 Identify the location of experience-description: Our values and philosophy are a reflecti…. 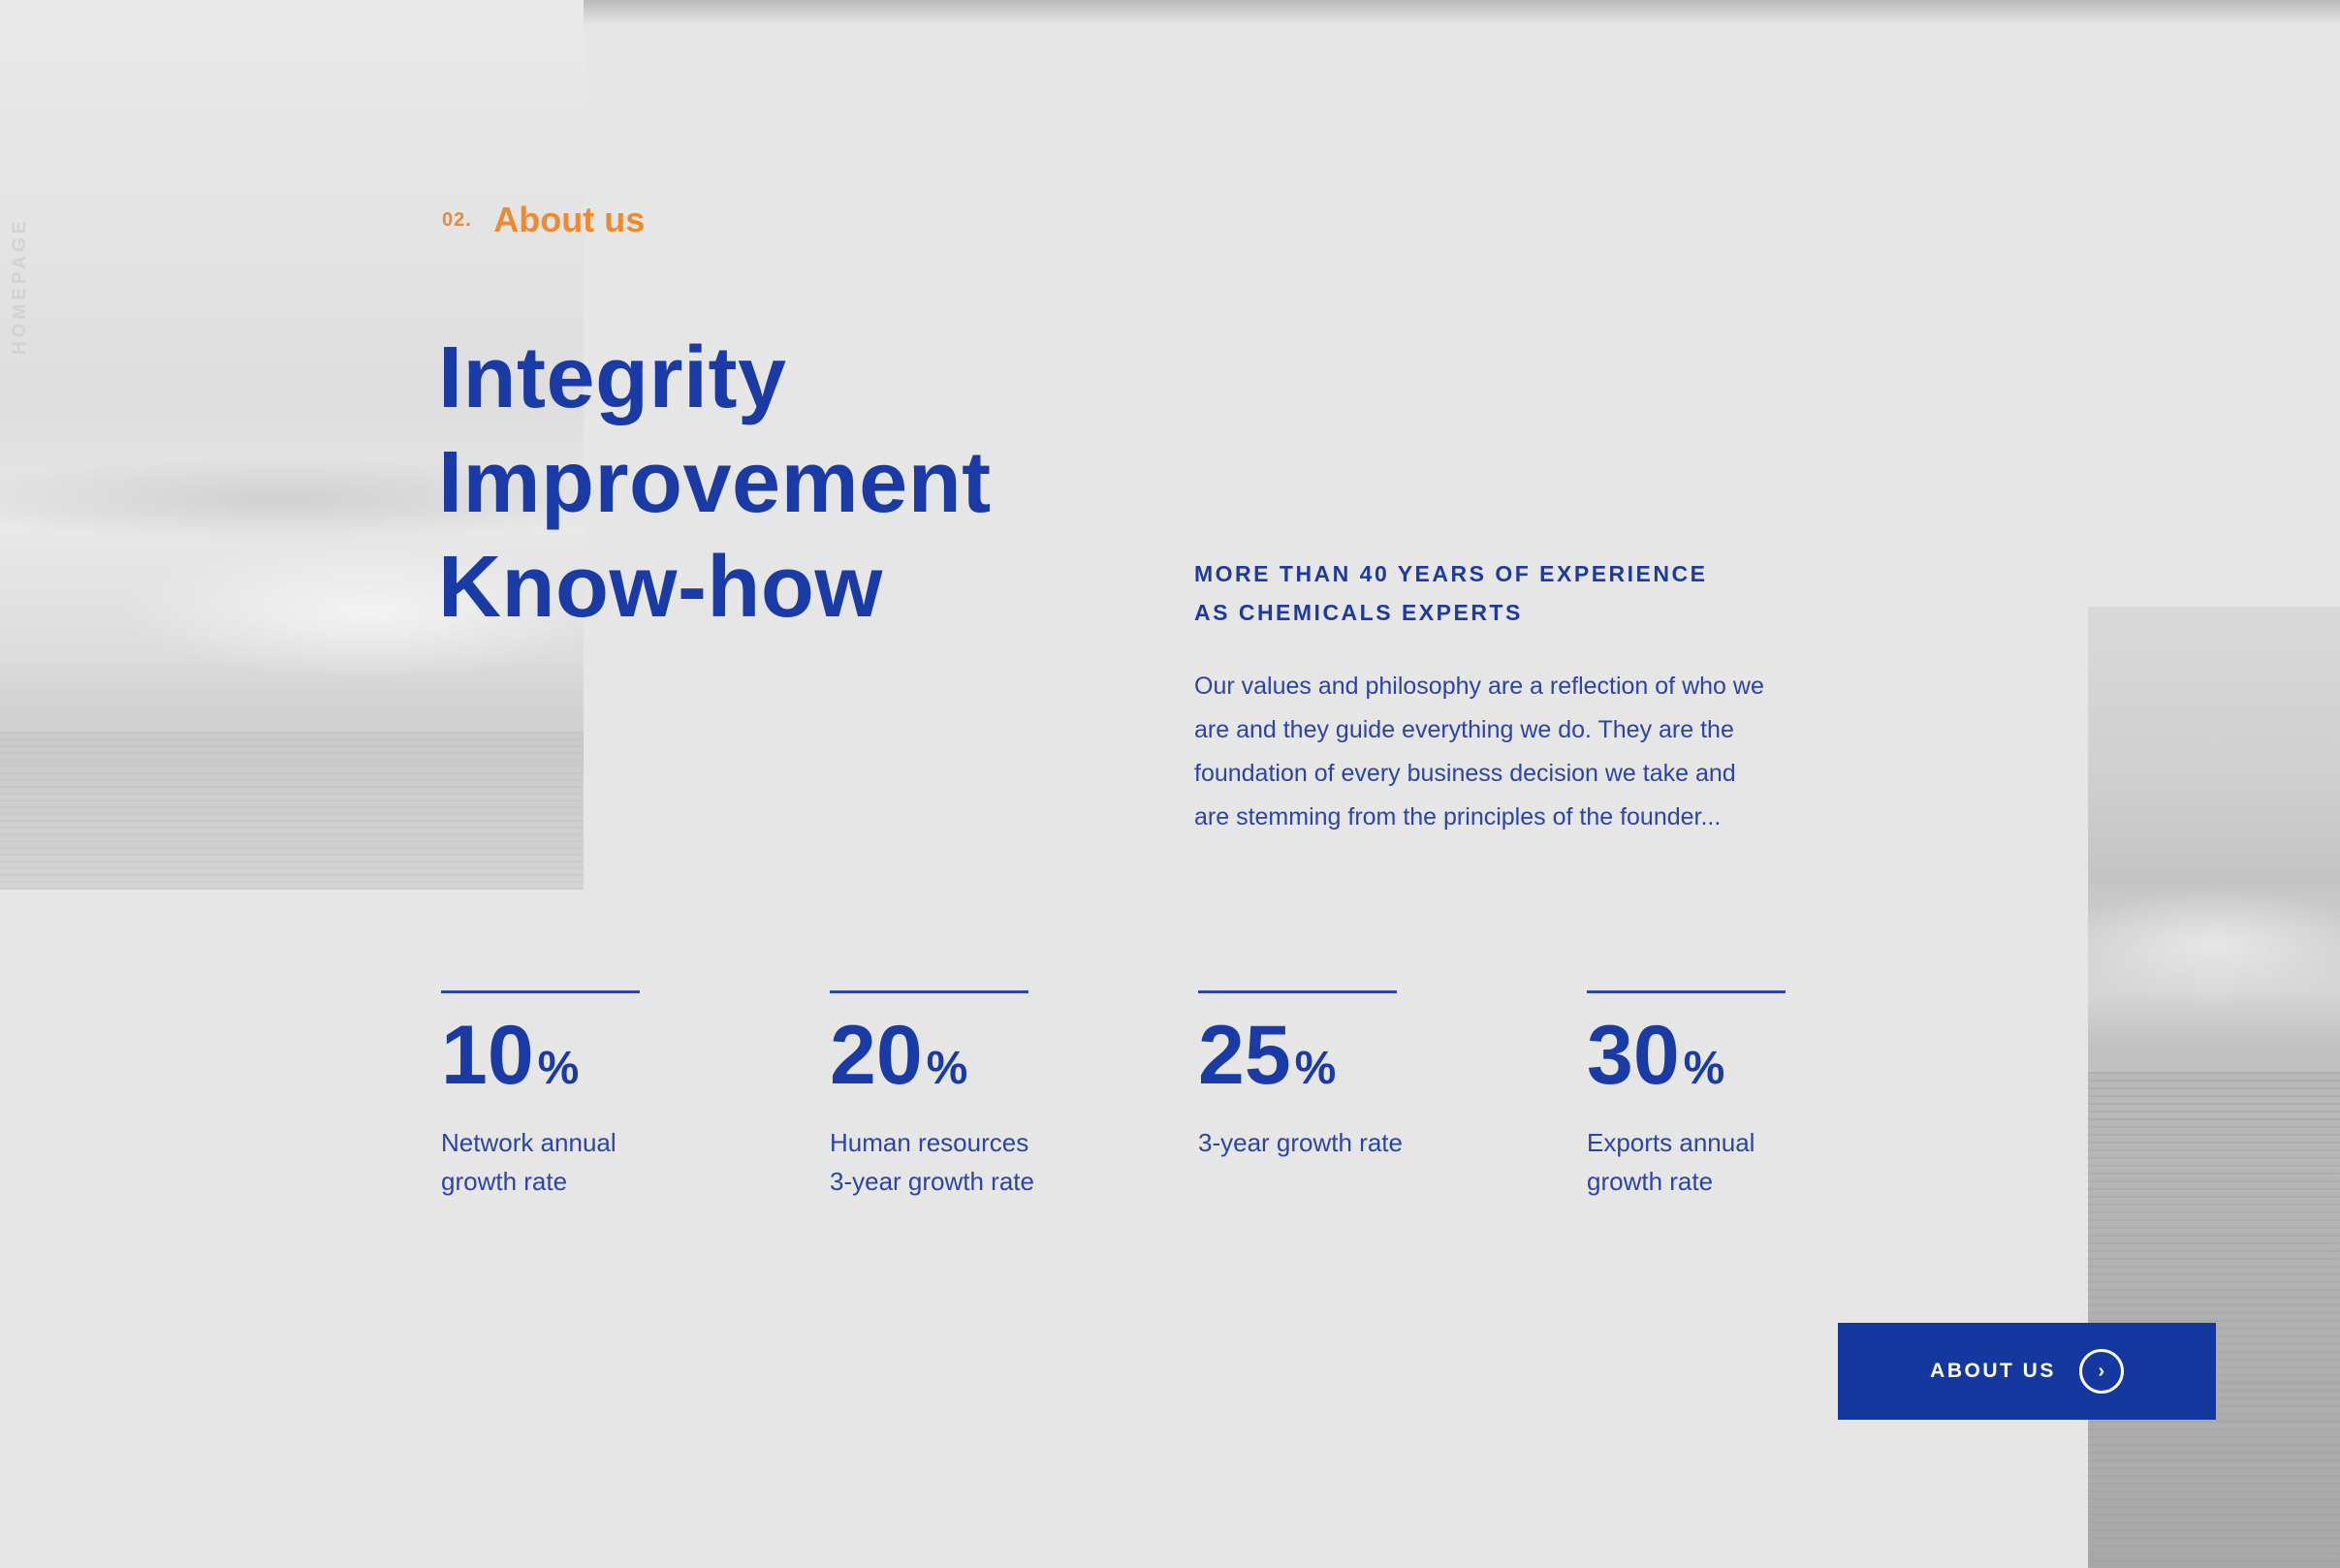
(1479, 752).